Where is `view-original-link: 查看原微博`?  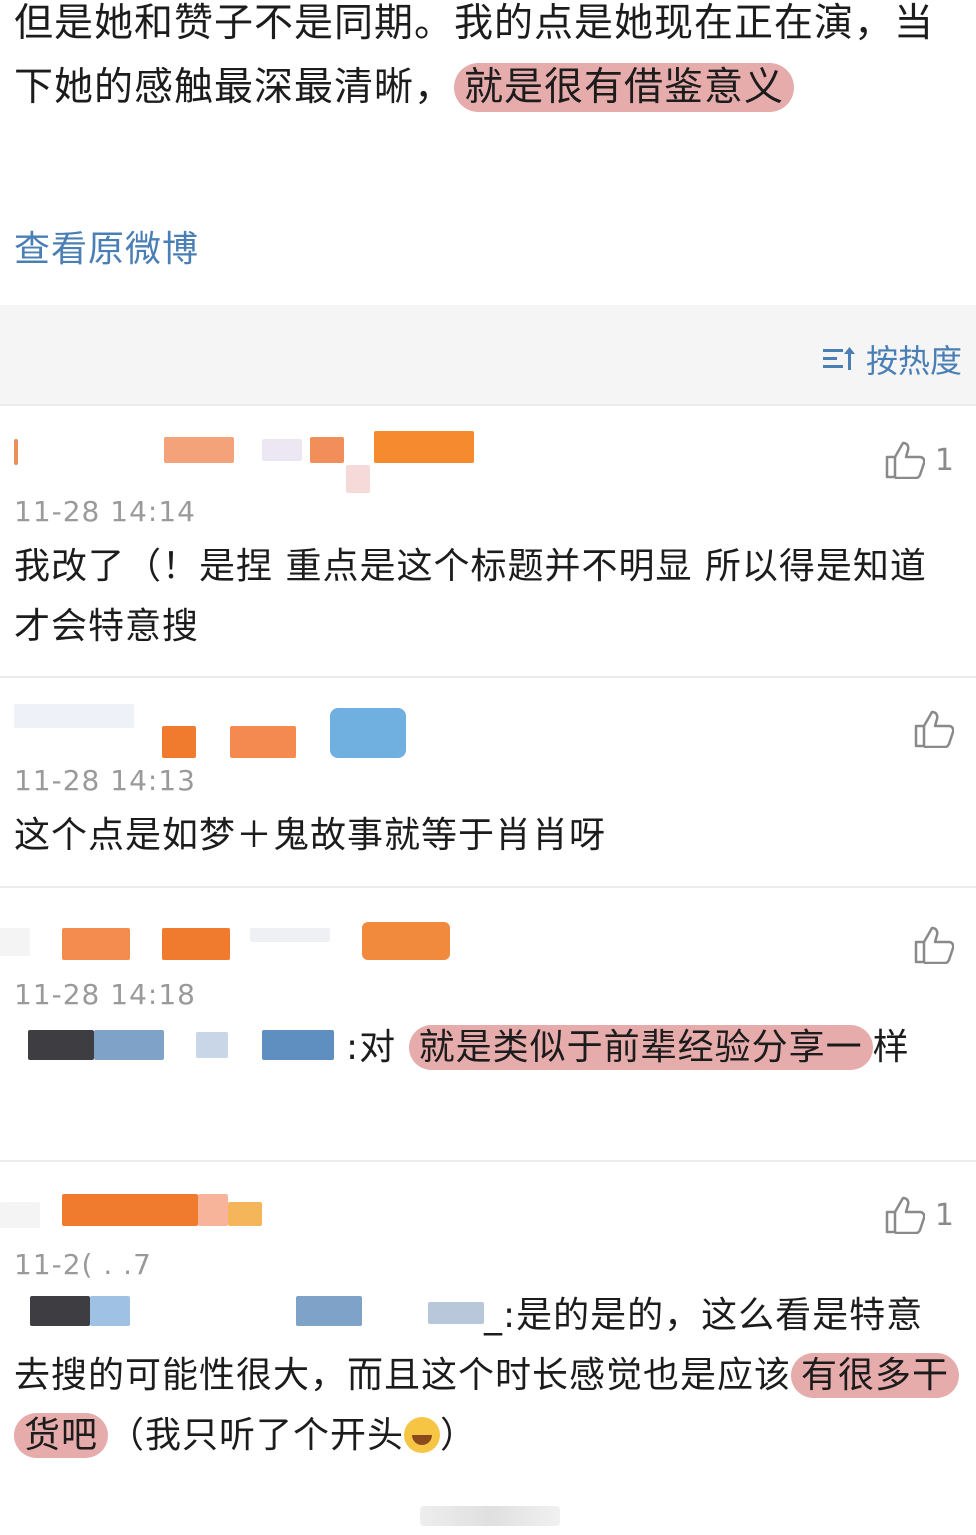 view-original-link: 查看原微博 is located at coordinates (106, 246).